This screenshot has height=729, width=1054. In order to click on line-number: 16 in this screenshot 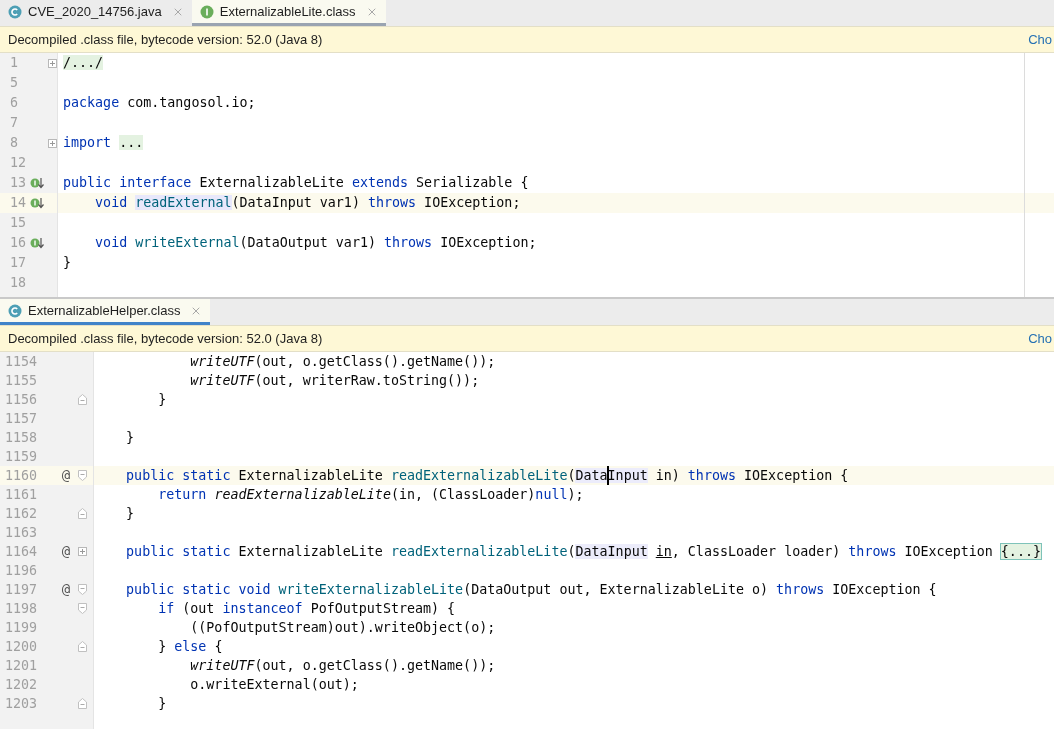, I will do `click(17, 243)`.